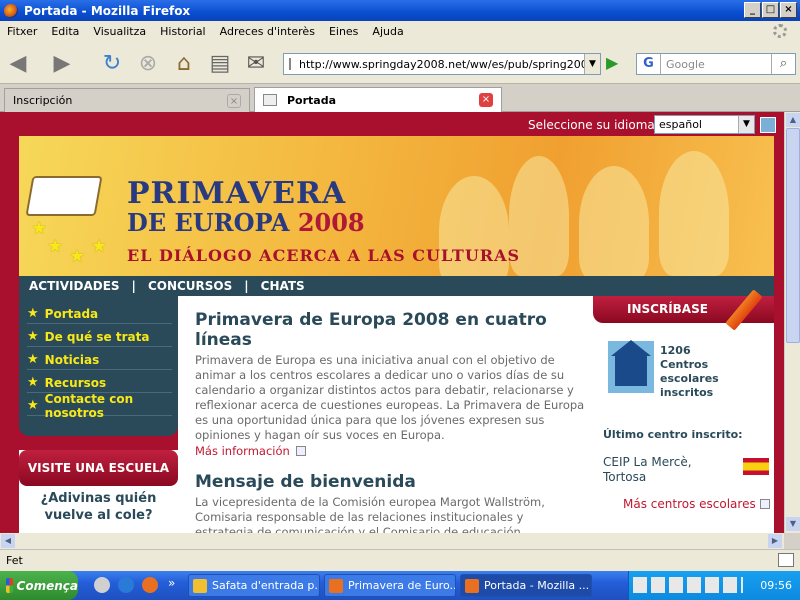 The image size is (800, 600). What do you see at coordinates (283, 286) in the screenshot?
I see `nav-chats: CHATS` at bounding box center [283, 286].